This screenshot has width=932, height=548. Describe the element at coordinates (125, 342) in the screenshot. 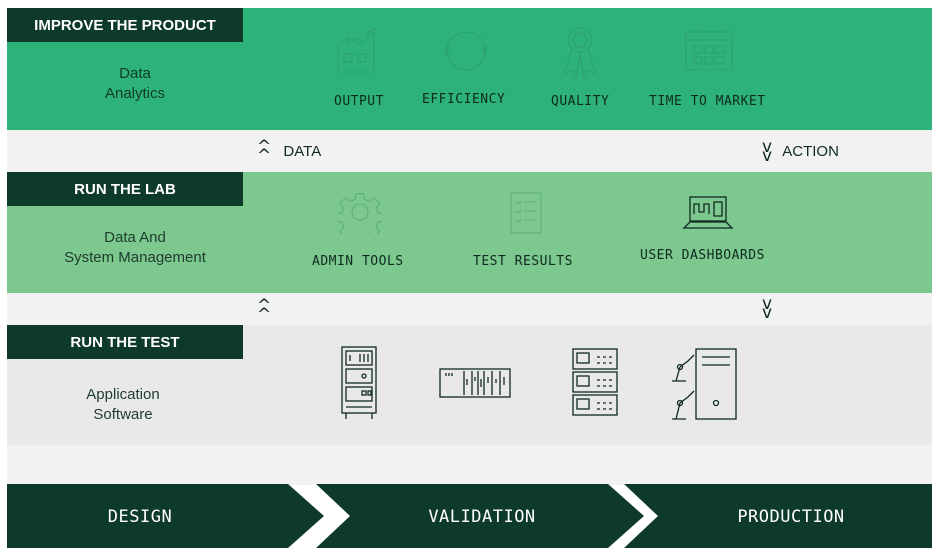

I see `test-tag: RUN THE TEST` at that location.